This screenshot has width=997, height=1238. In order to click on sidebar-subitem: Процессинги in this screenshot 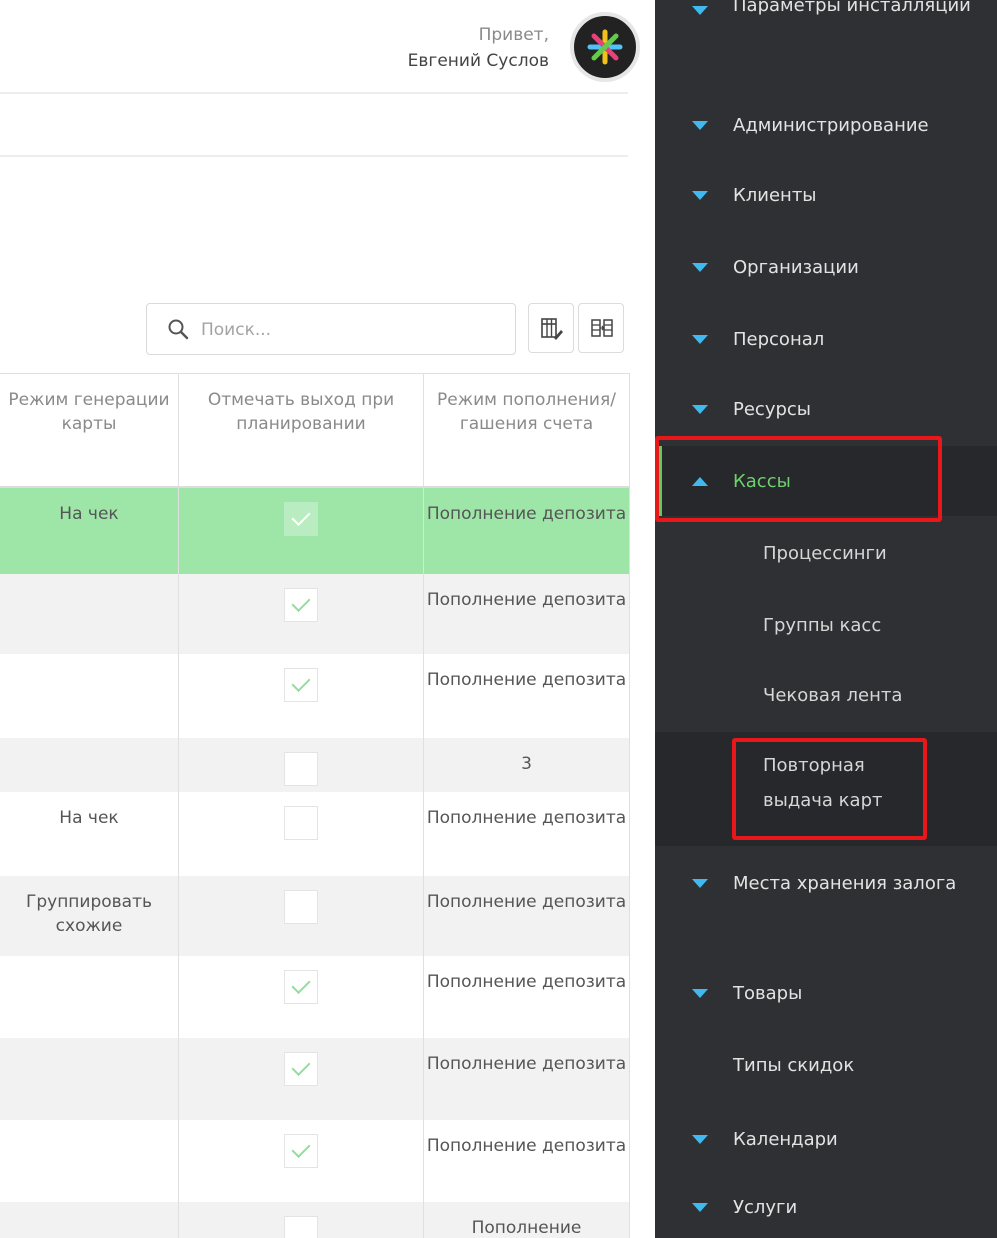, I will do `click(826, 554)`.